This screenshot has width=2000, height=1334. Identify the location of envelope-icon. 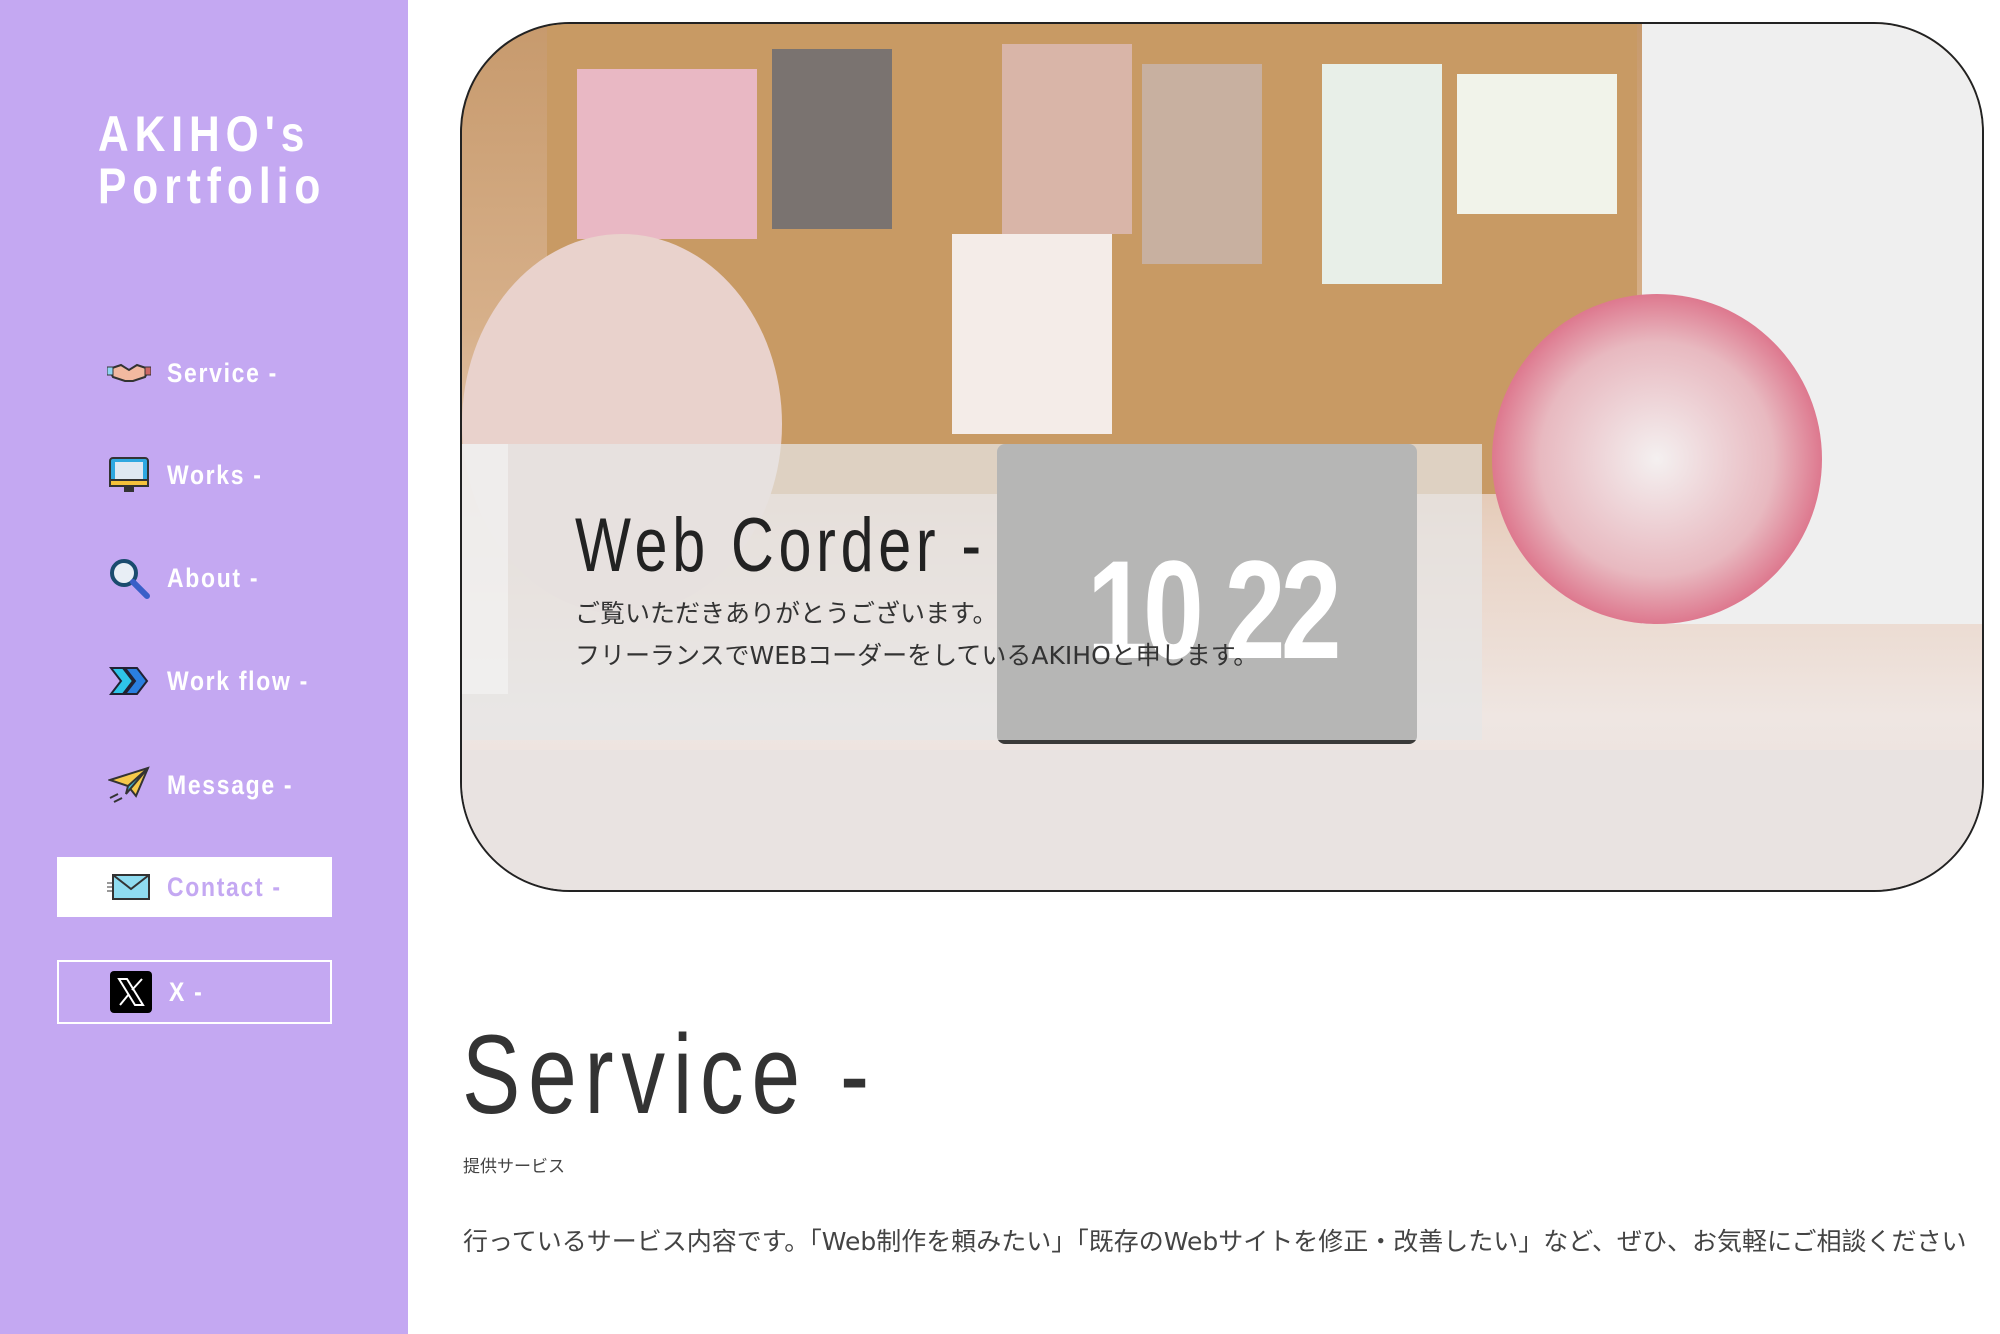
(129, 887).